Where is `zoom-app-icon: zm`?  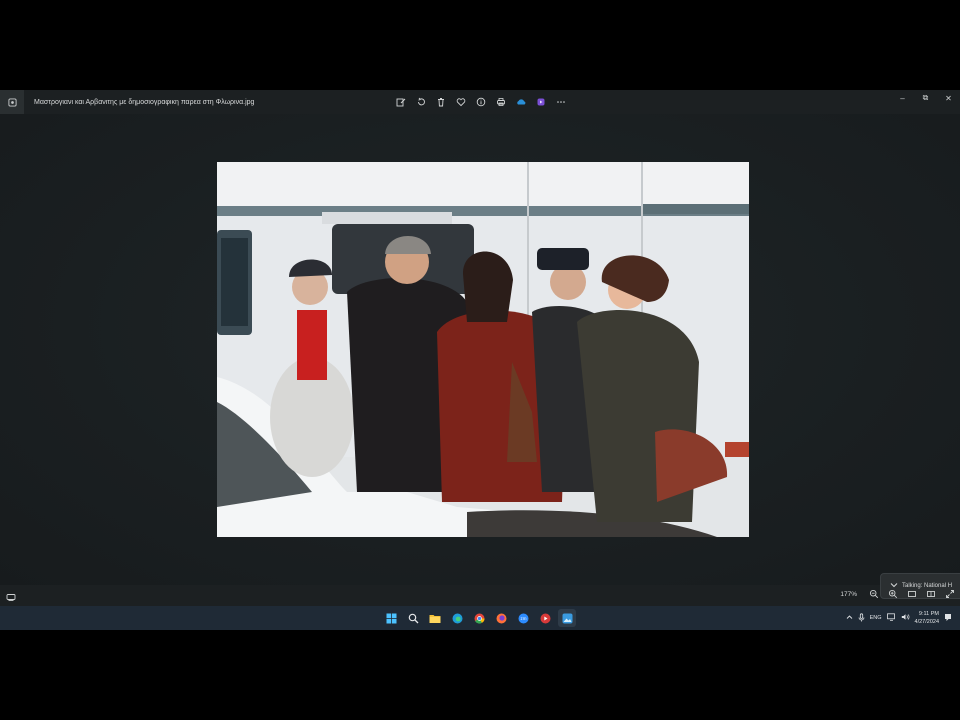 zoom-app-icon: zm is located at coordinates (523, 618).